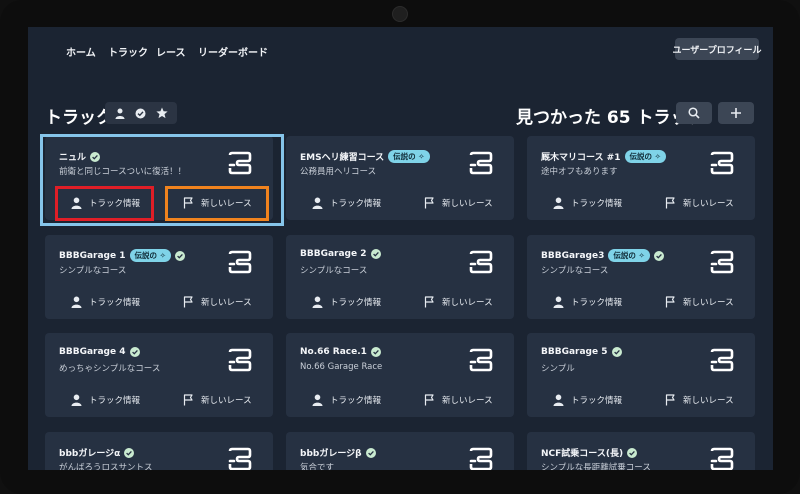  What do you see at coordinates (317, 466) in the screenshot?
I see `track-description: 気合です` at bounding box center [317, 466].